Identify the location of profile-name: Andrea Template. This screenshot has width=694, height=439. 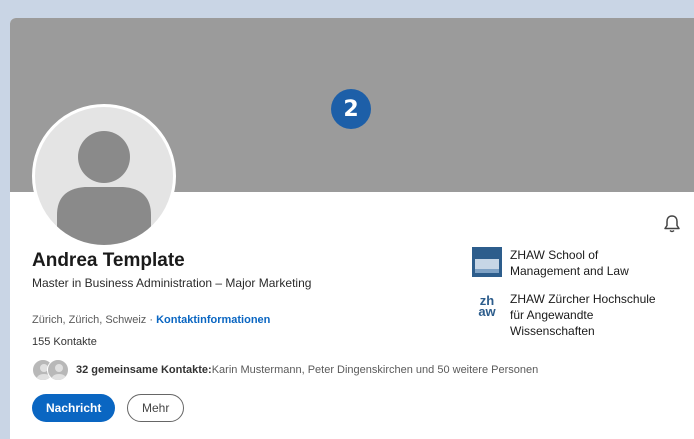
(108, 260).